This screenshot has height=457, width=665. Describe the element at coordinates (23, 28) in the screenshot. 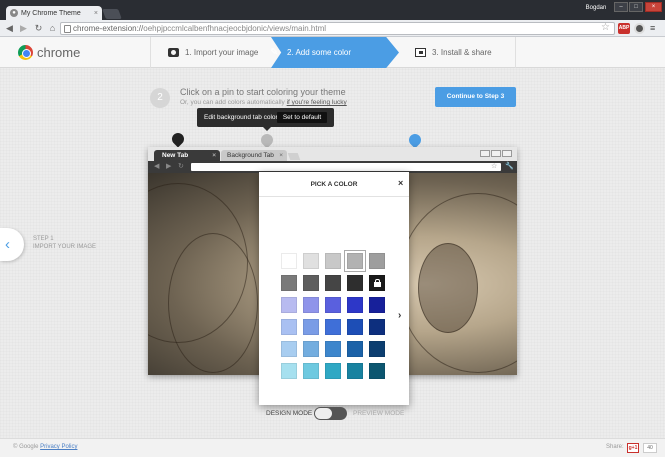

I see `forward-arrow-icon: ▶` at that location.